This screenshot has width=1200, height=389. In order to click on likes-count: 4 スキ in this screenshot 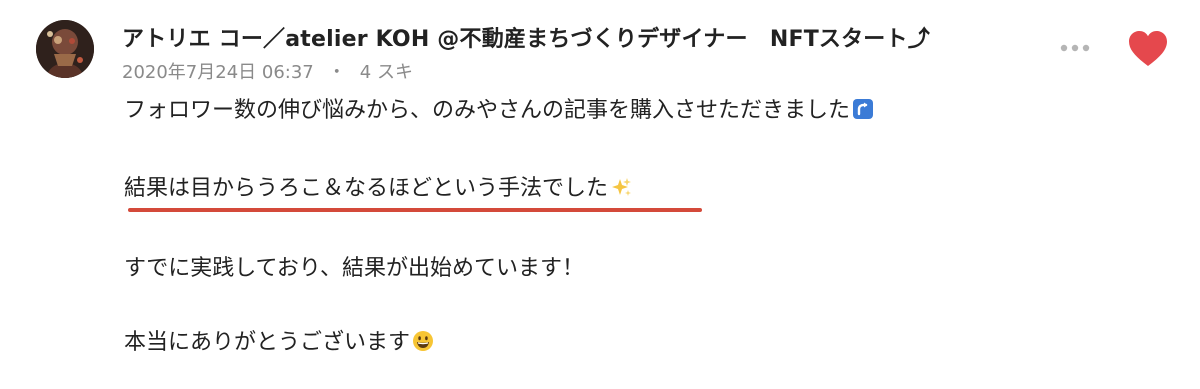, I will do `click(386, 72)`.